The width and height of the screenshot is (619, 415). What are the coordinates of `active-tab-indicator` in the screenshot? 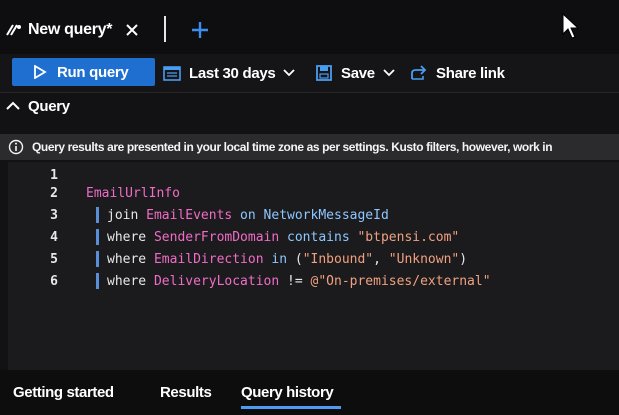 It's located at (291, 407).